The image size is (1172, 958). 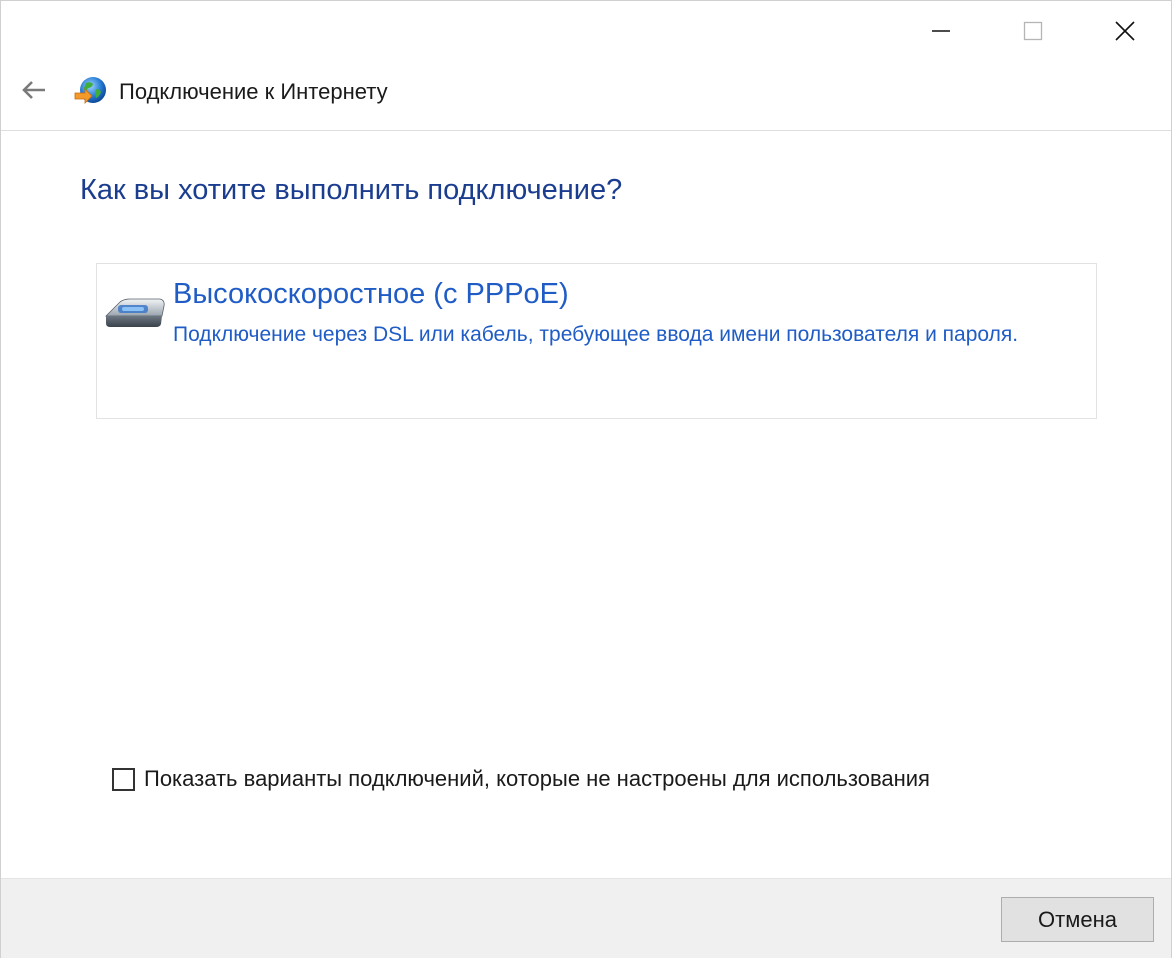 I want to click on wizard-title: Подключение к Интернету, so click(x=253, y=91).